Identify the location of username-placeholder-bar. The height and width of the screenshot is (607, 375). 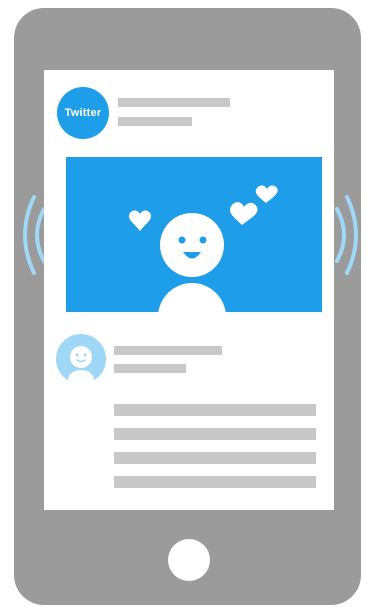
(174, 102).